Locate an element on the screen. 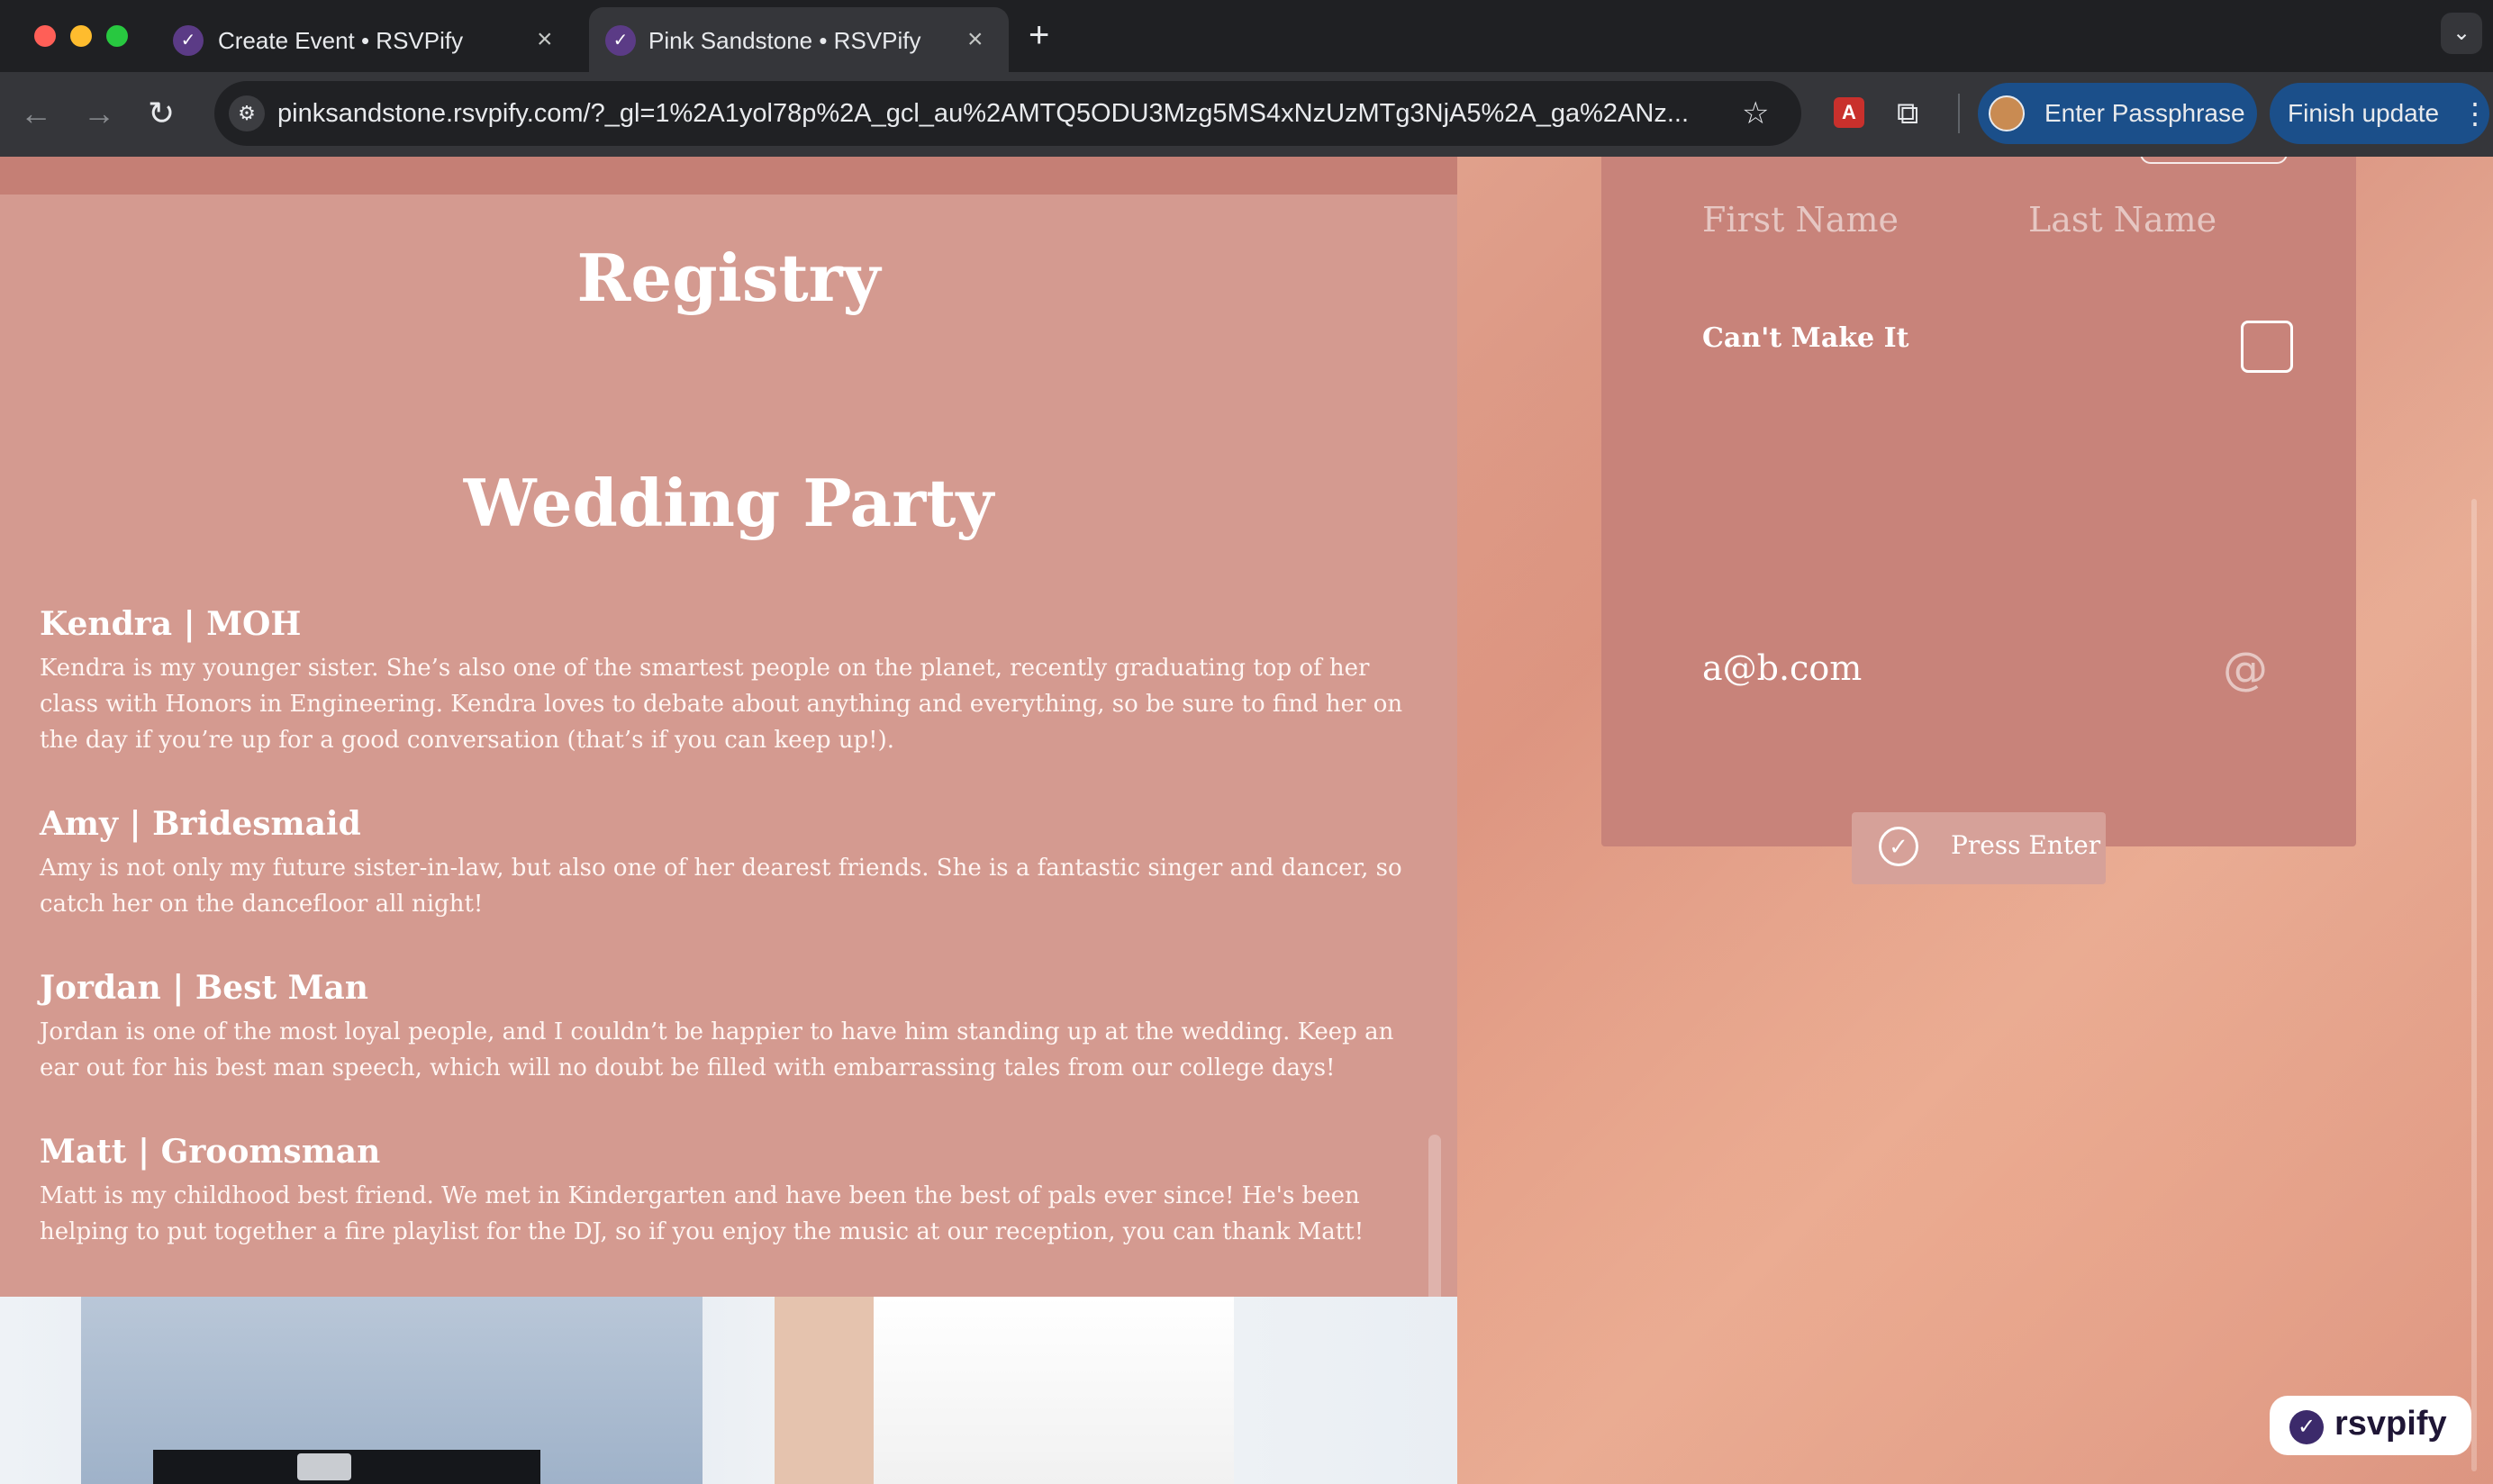  finish-update-button: Finish update ⋮ is located at coordinates (2379, 114).